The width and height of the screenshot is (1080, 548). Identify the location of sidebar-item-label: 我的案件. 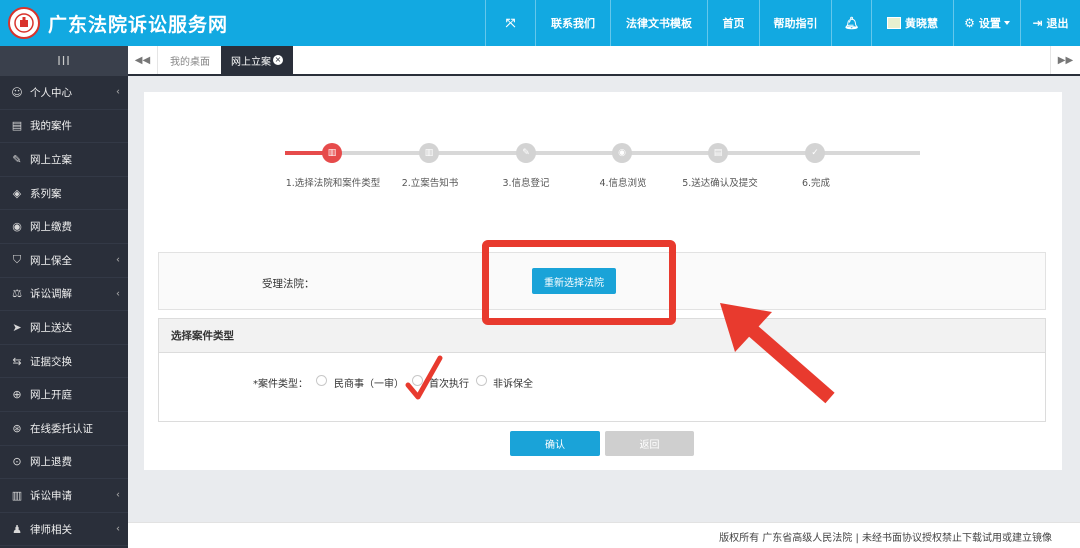
(51, 126).